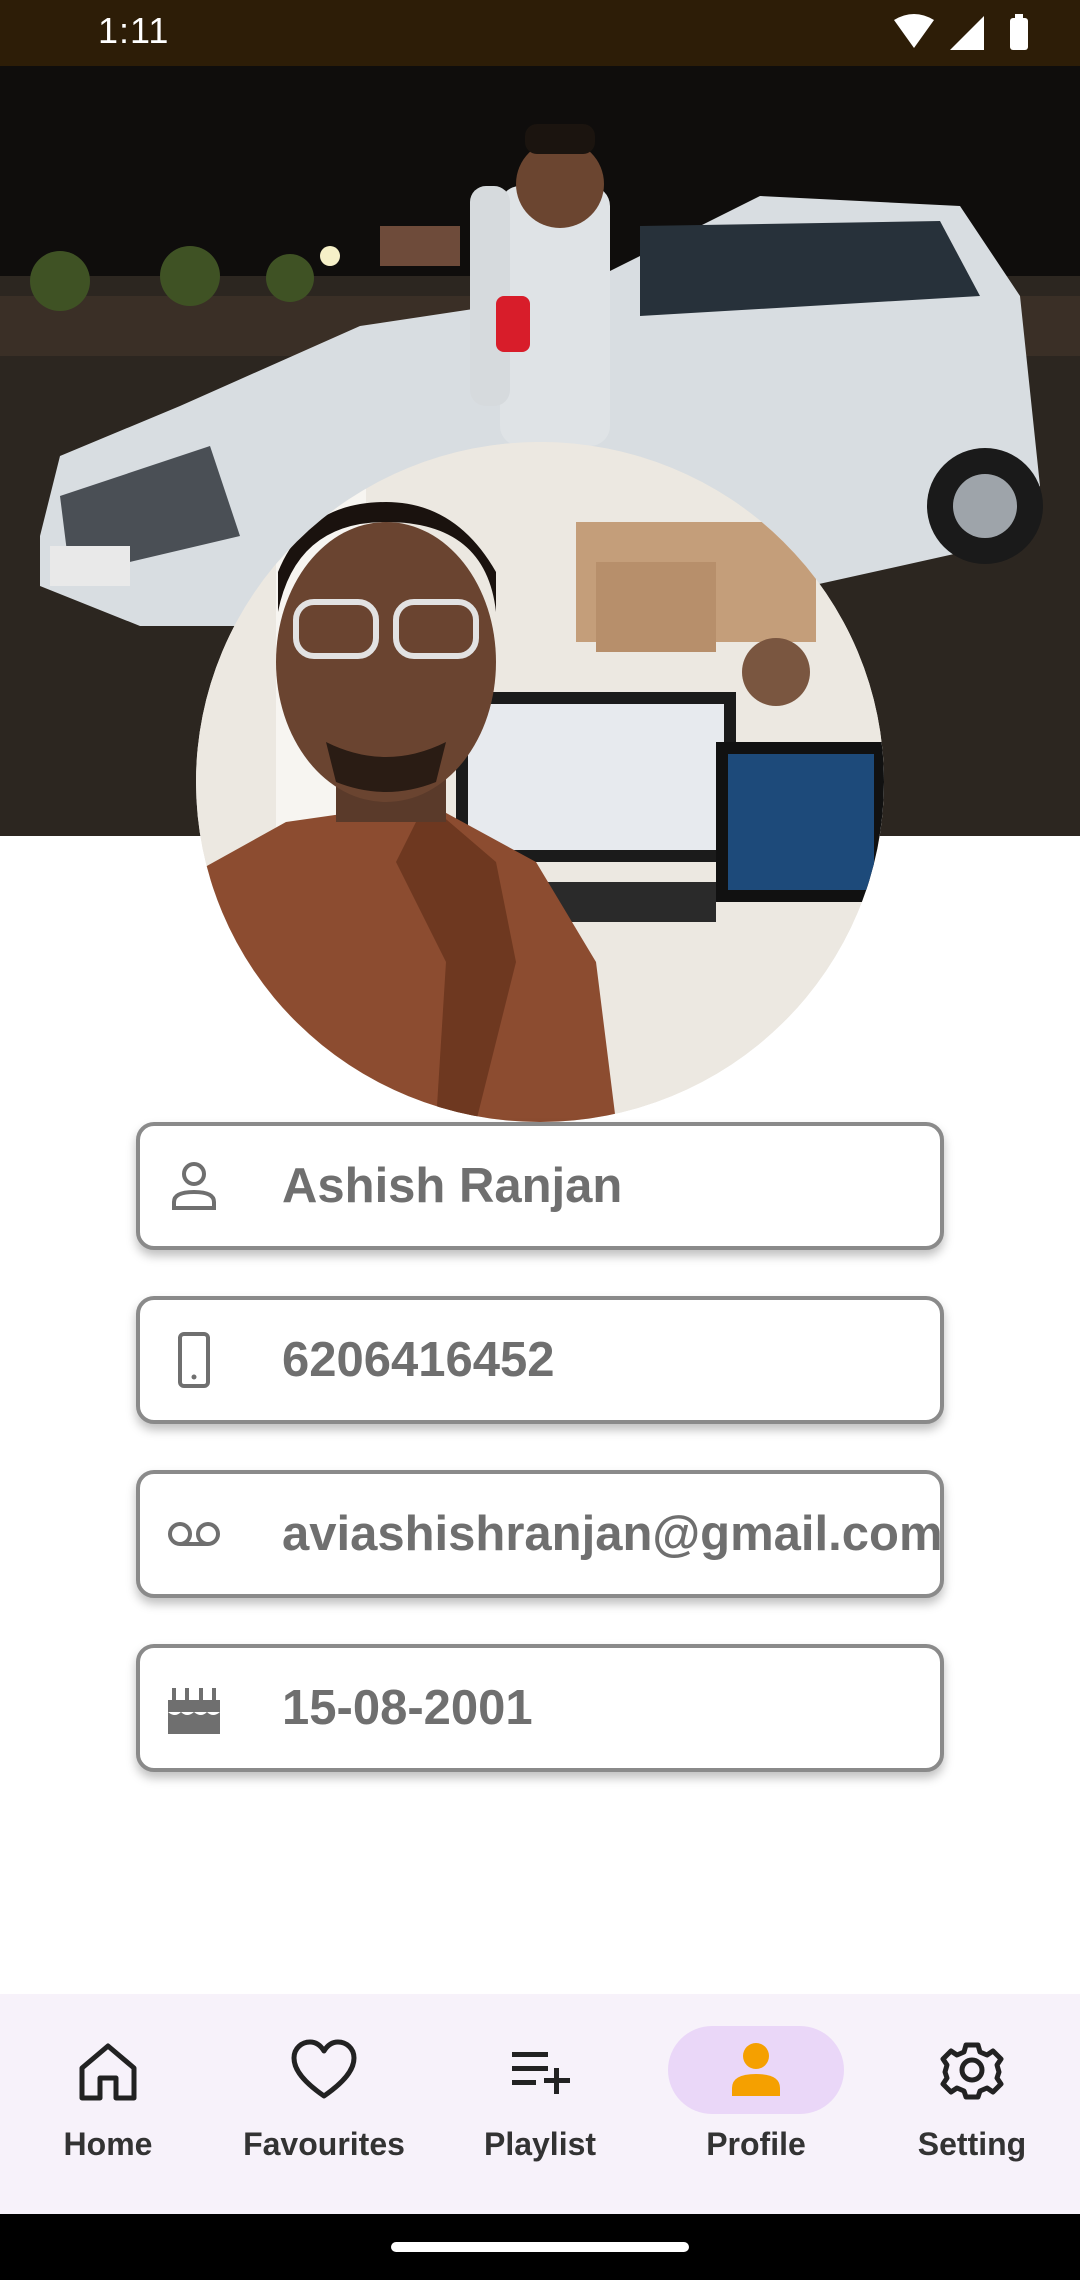 This screenshot has width=1080, height=2280. Describe the element at coordinates (194, 1360) in the screenshot. I see `smartphone-icon` at that location.